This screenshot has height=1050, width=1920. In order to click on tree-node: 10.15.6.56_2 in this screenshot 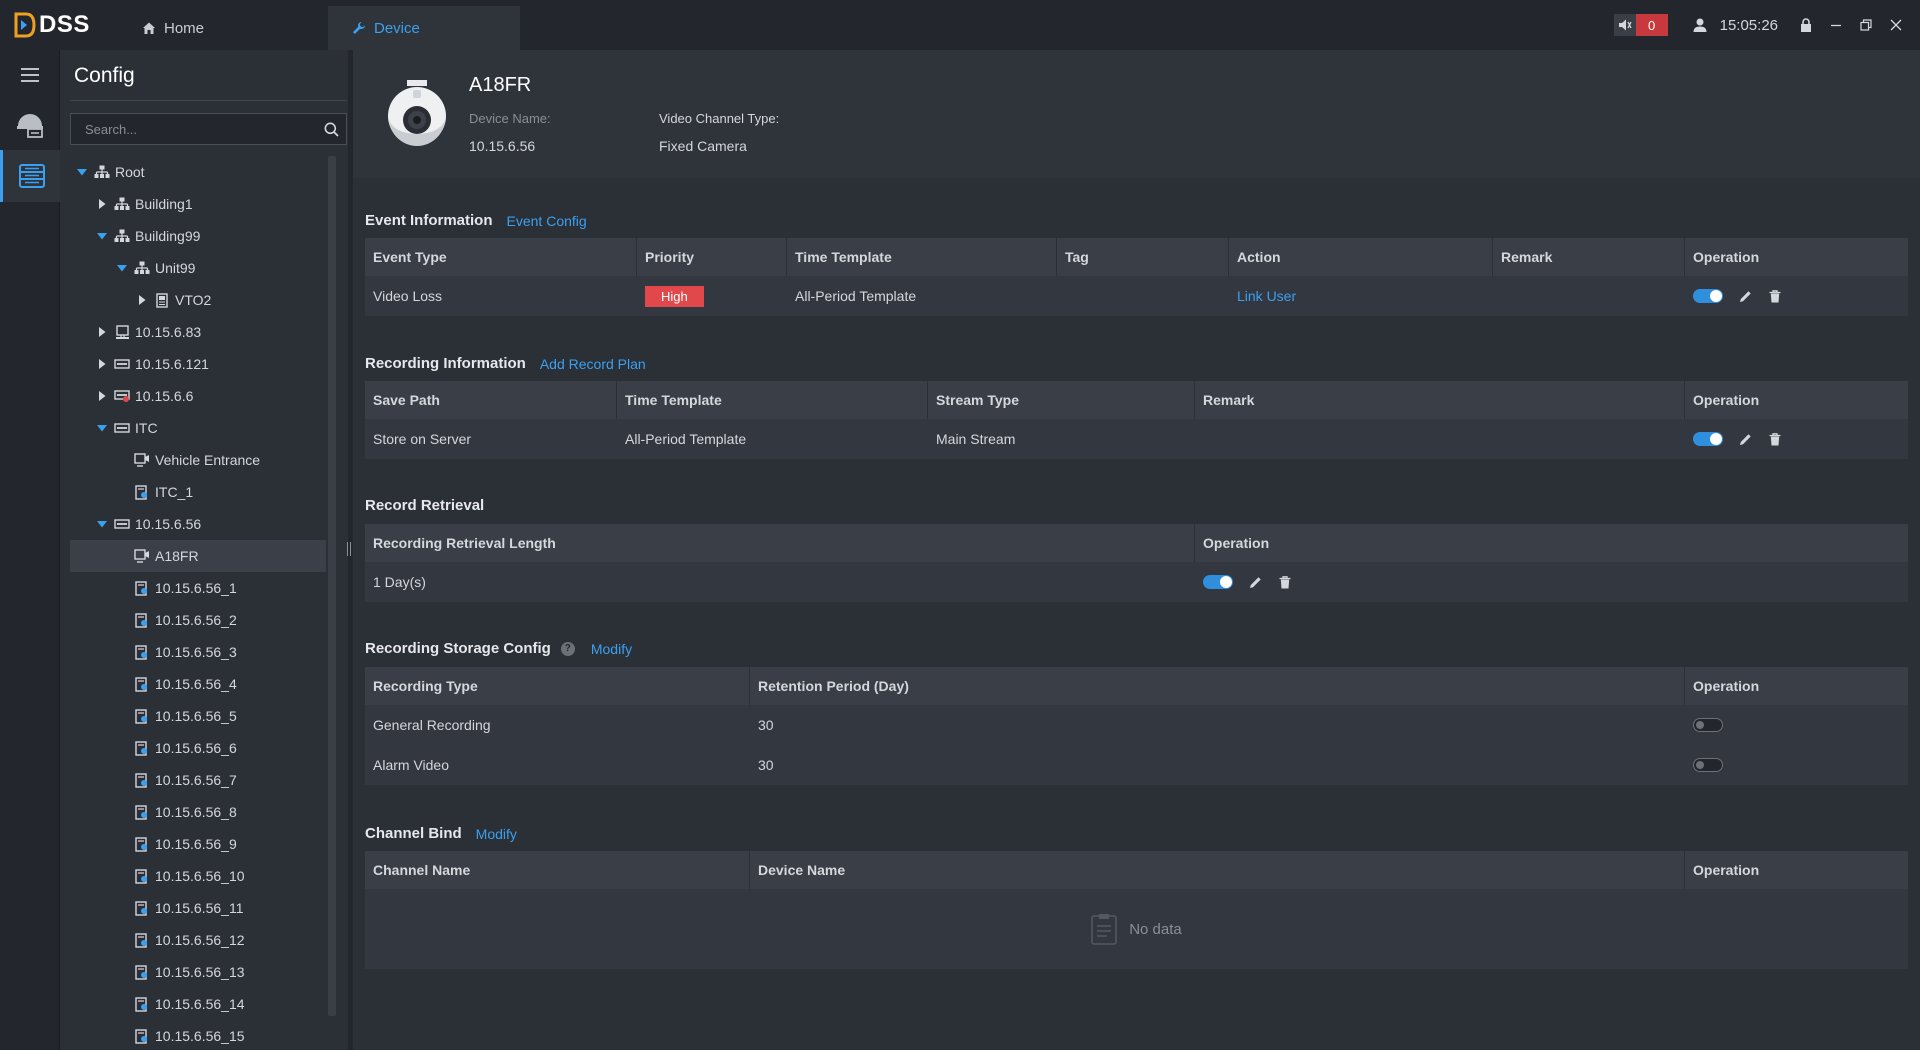, I will do `click(198, 620)`.